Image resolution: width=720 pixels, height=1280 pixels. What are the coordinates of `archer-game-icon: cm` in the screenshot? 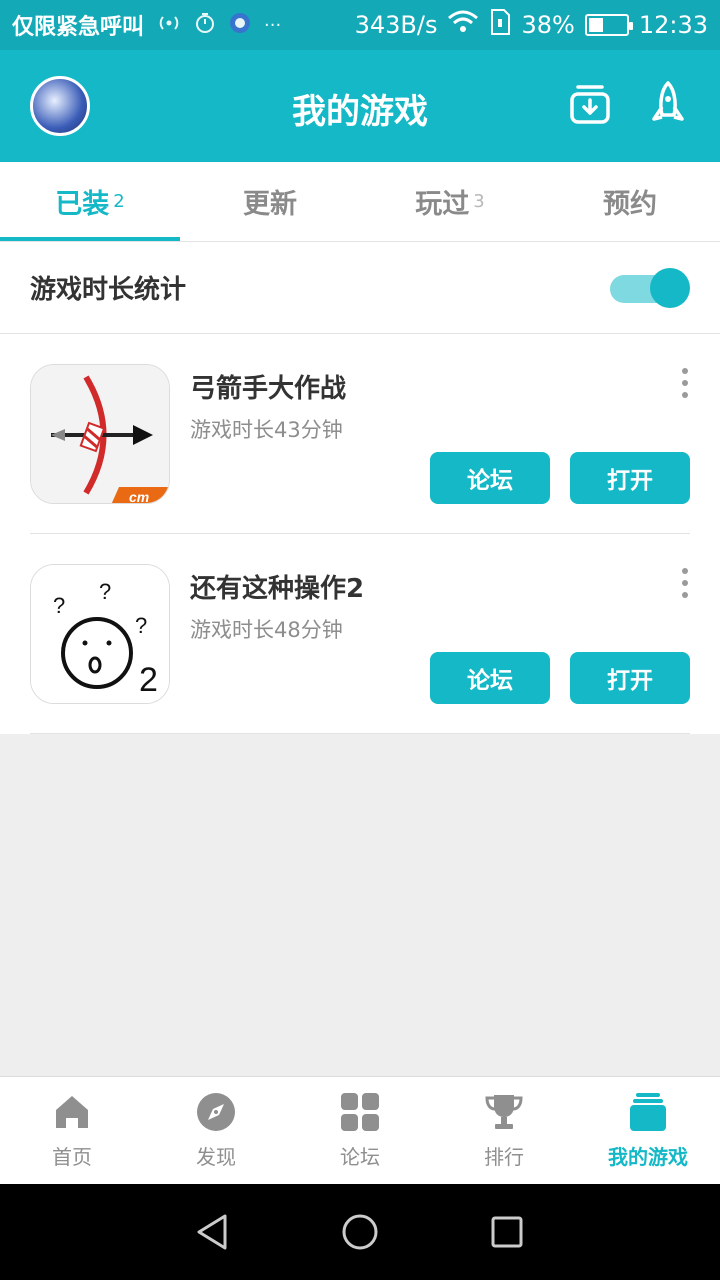 It's located at (100, 434).